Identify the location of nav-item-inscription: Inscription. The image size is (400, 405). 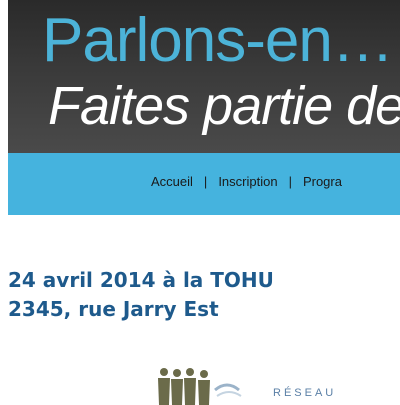
(247, 181).